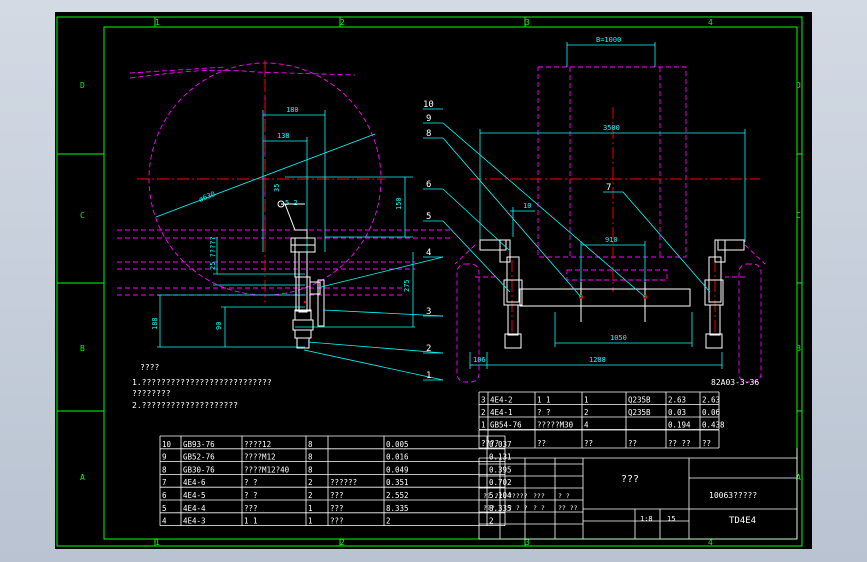 The height and width of the screenshot is (562, 867). I want to click on zone-bottom-1: 1, so click(157, 542).